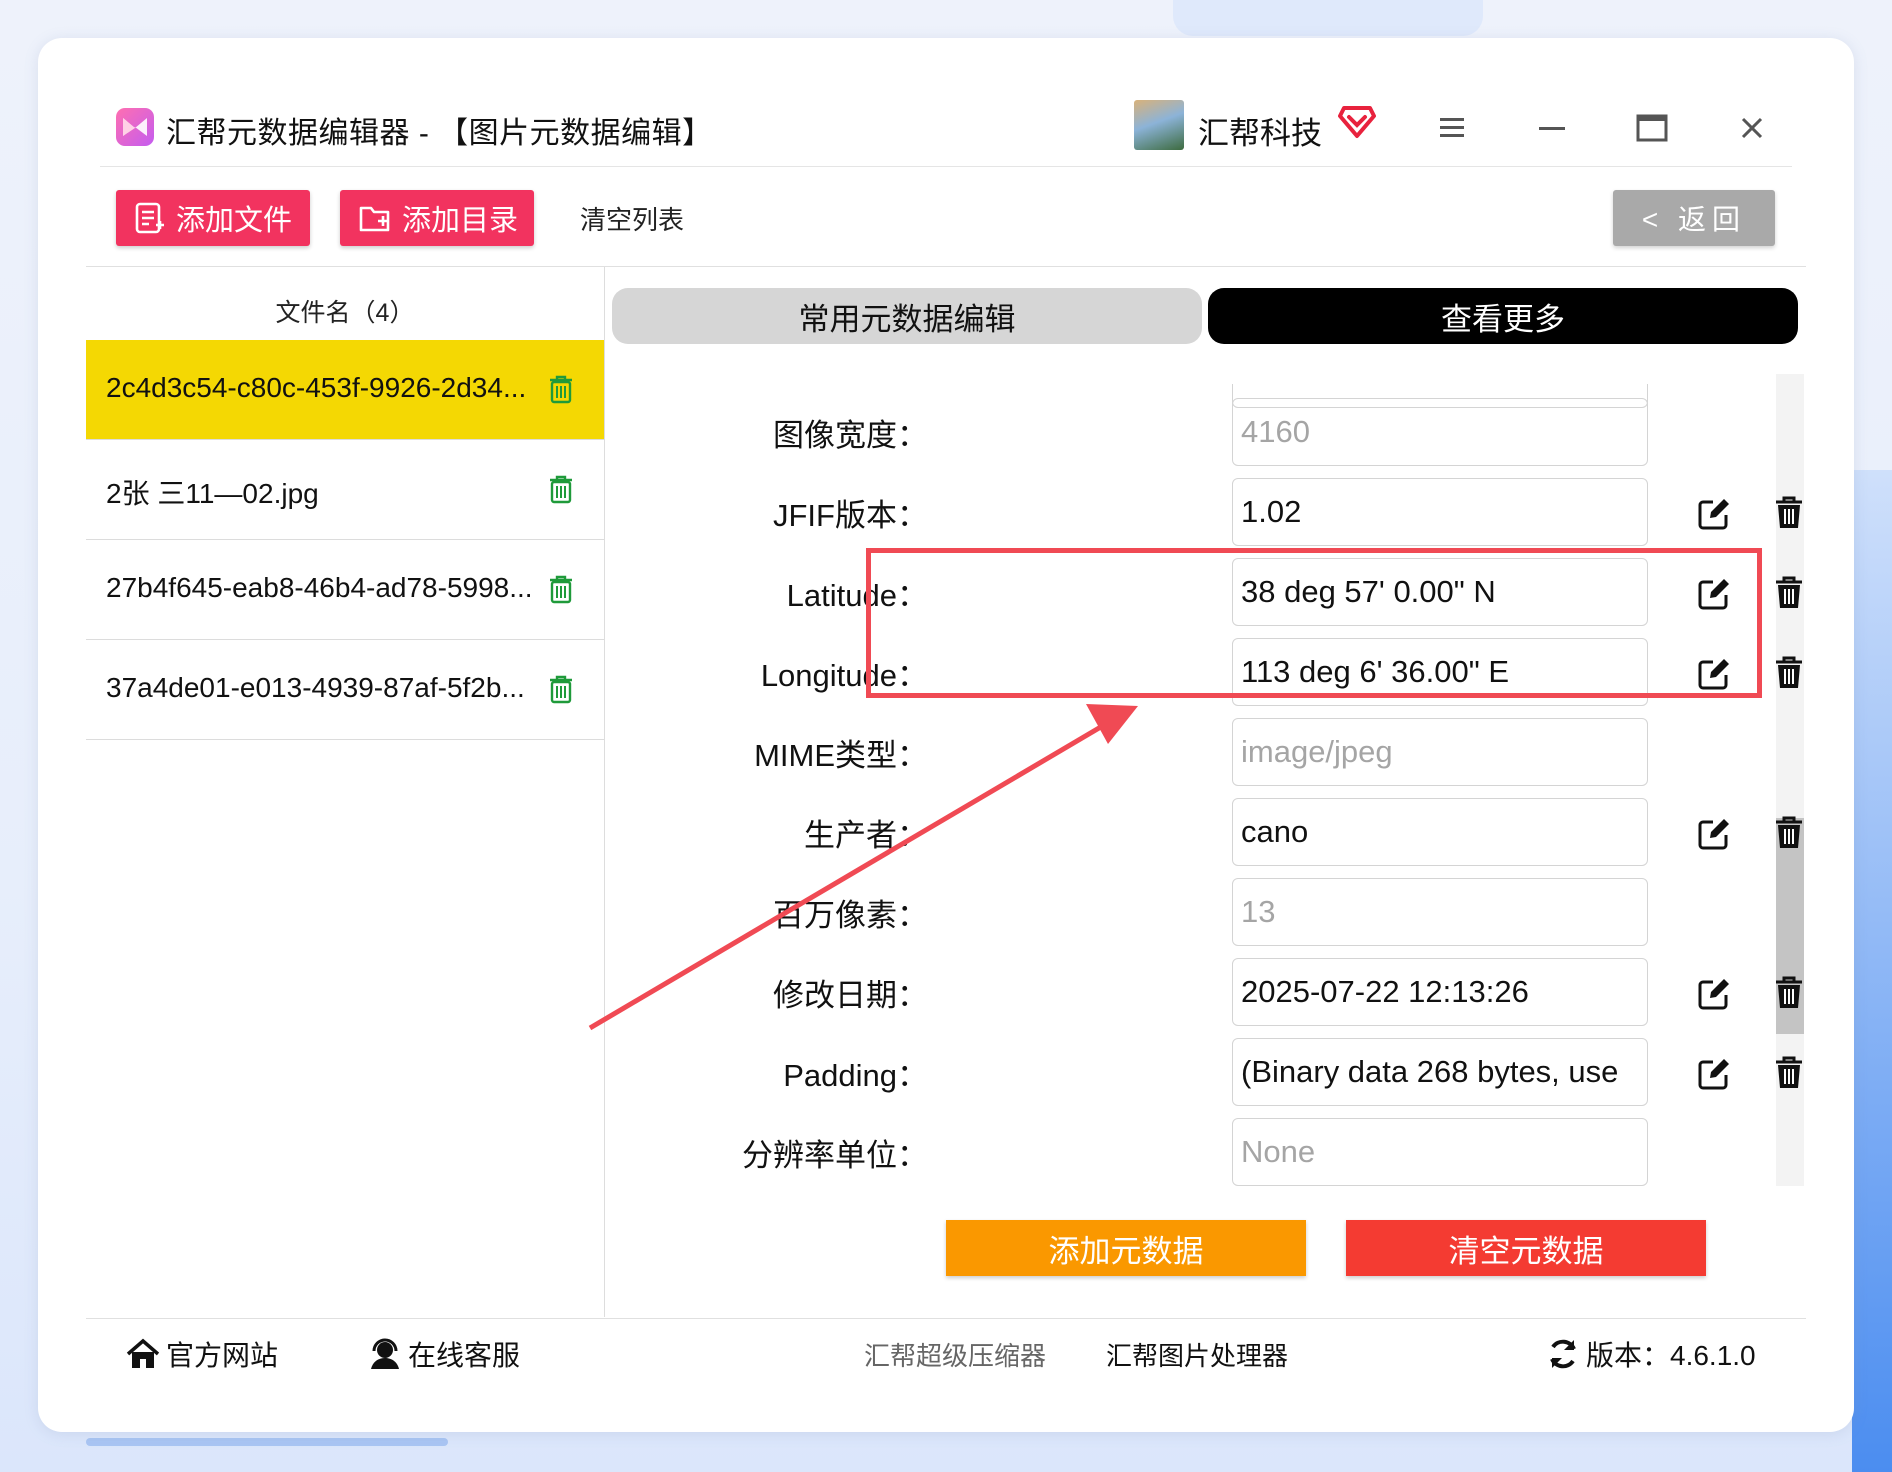 This screenshot has height=1472, width=1892. I want to click on folder-add-icon, so click(374, 219).